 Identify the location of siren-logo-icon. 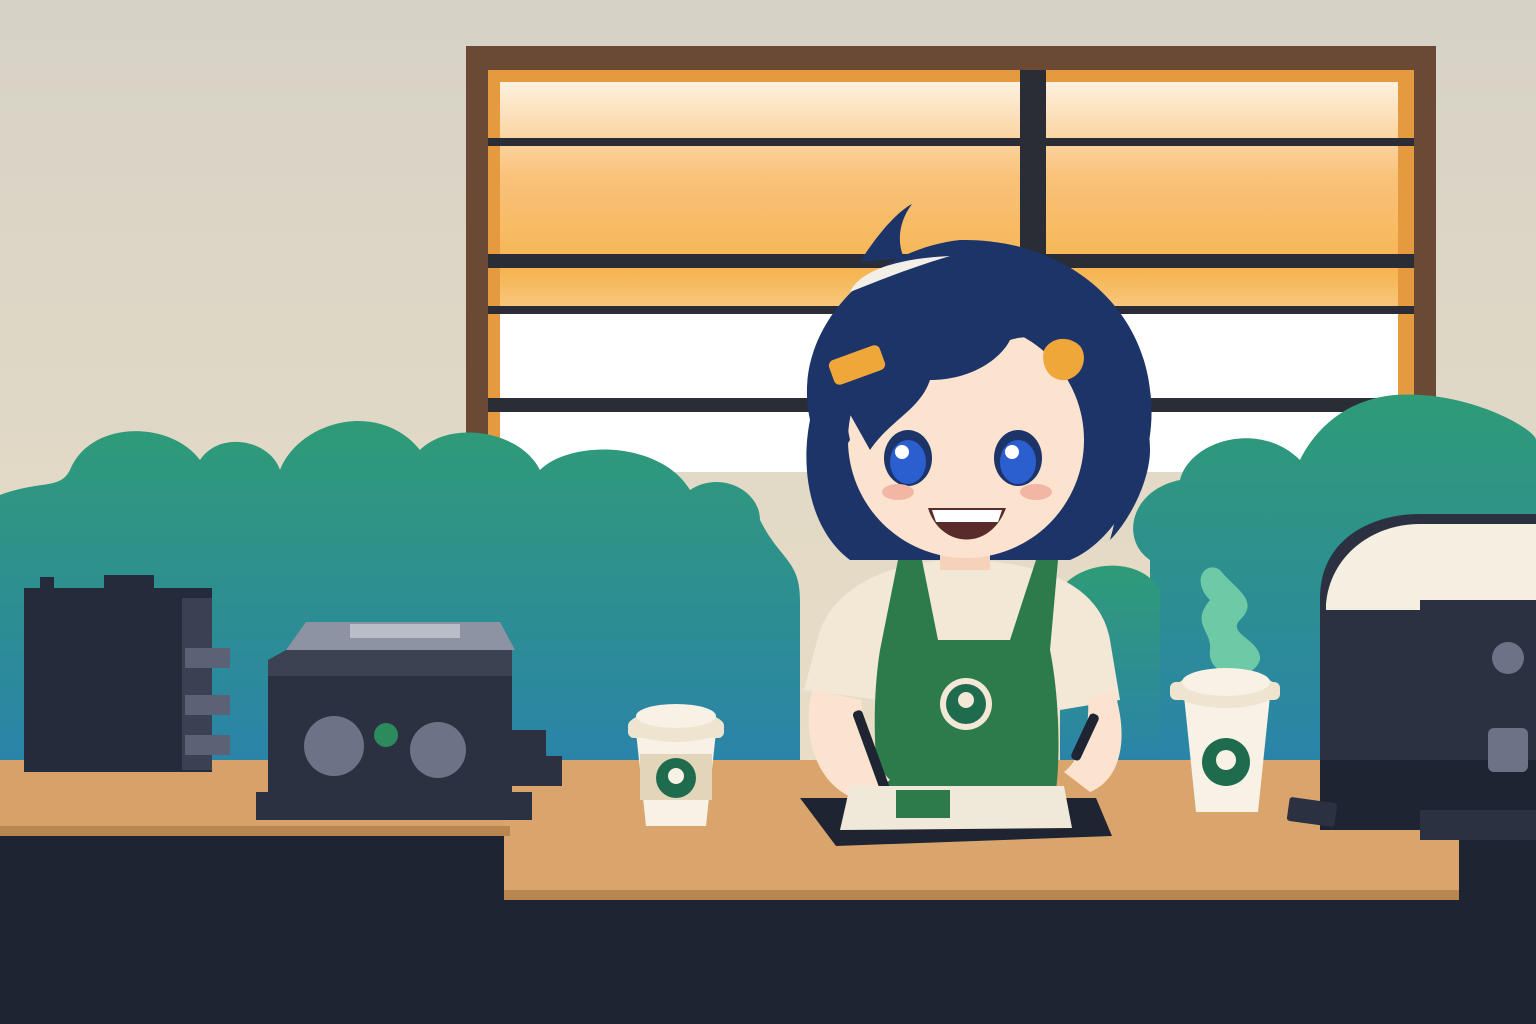
(966, 704).